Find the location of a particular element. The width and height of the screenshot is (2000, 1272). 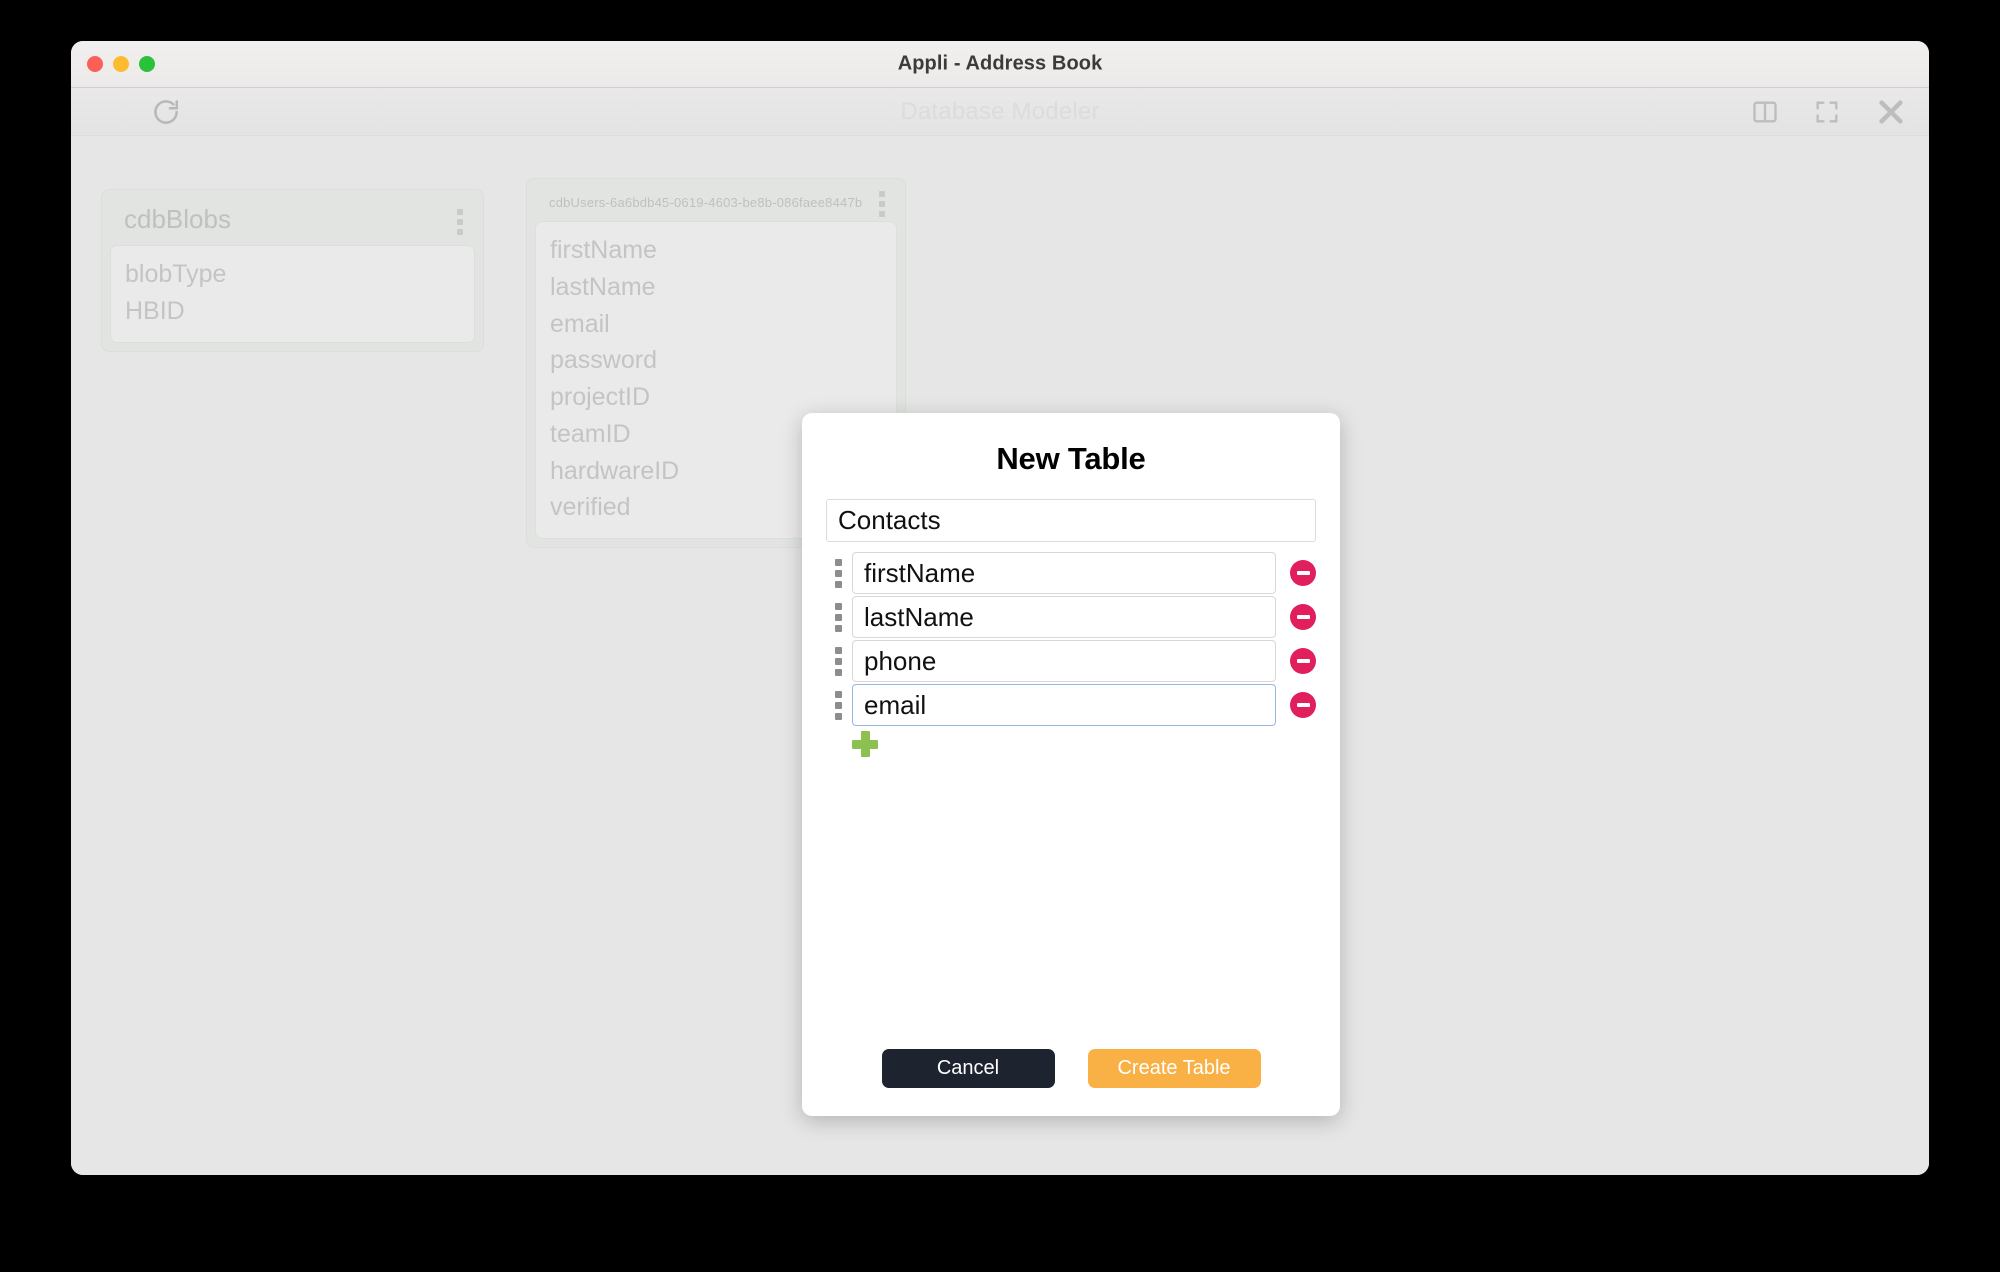

fullscreen-icon is located at coordinates (1827, 112).